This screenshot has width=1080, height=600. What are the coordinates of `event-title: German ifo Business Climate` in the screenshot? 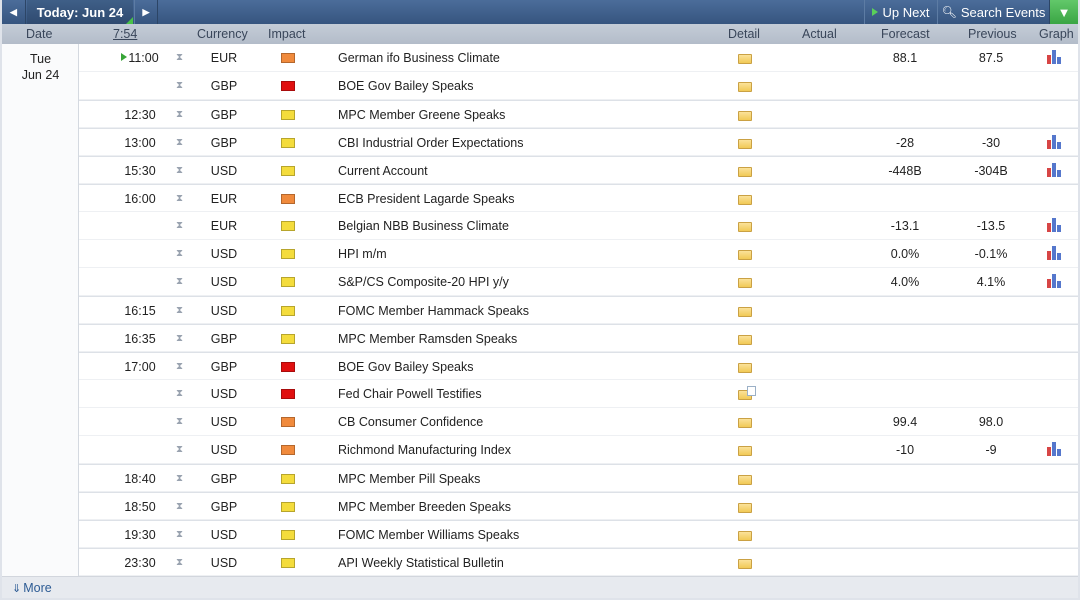 It's located at (419, 58).